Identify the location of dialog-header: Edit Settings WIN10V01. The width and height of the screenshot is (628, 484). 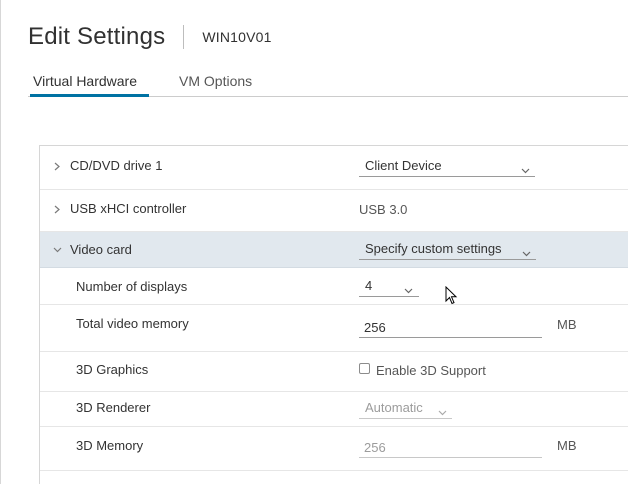
(150, 37).